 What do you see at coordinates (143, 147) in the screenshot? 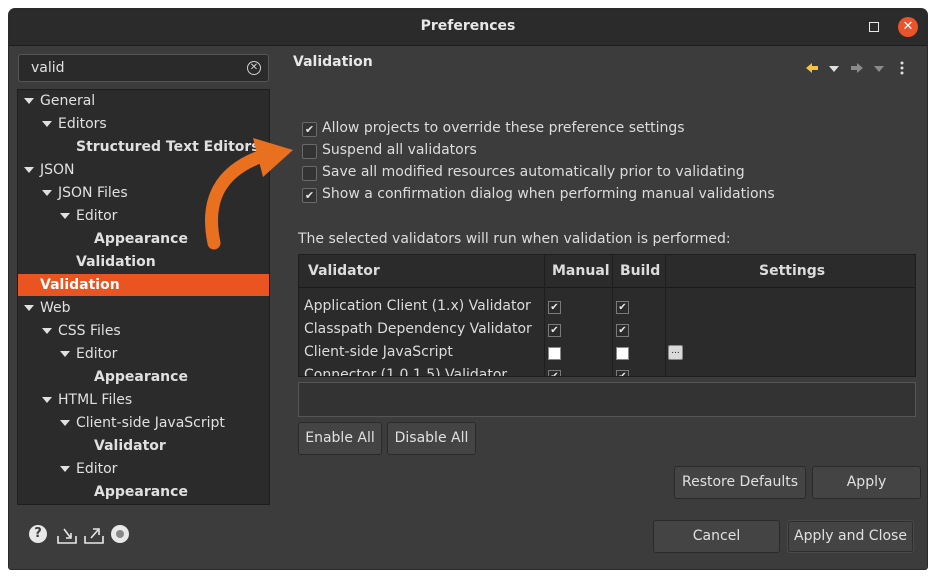
I see `tree-item-structured-text-editors: Structured Text Editors` at bounding box center [143, 147].